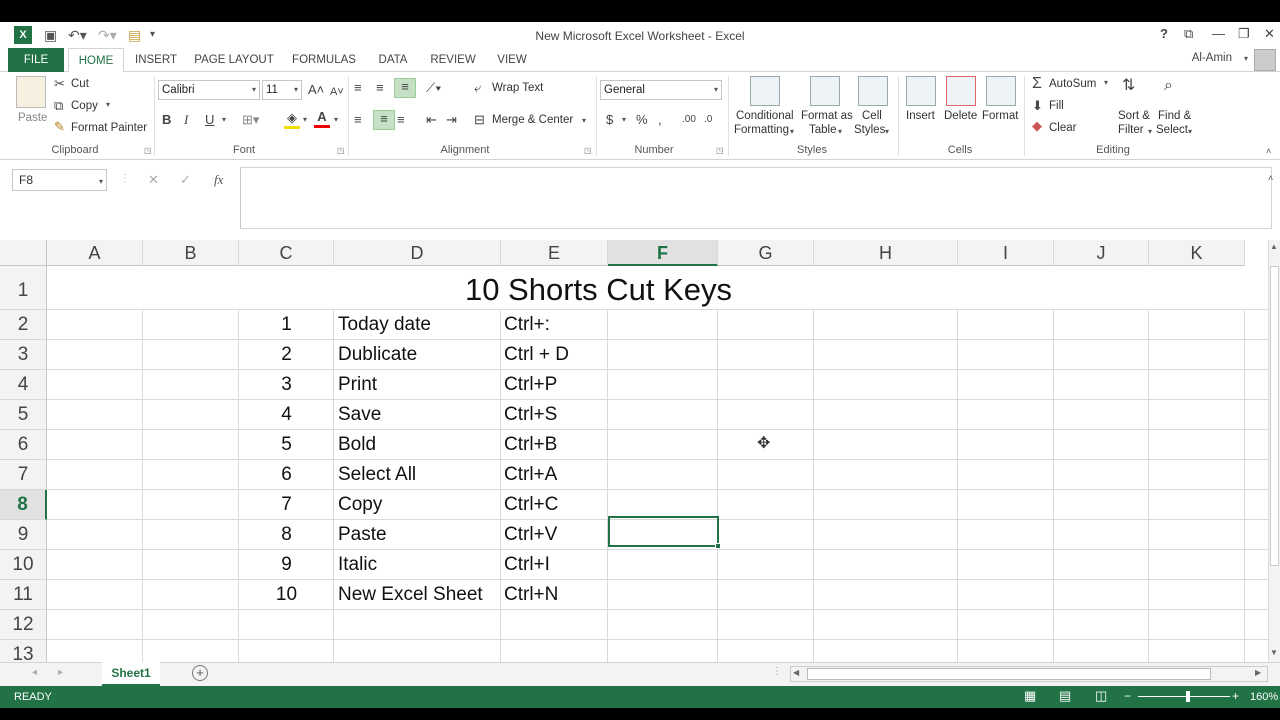 The height and width of the screenshot is (720, 1280). Describe the element at coordinates (642, 120) in the screenshot. I see `percent-button: %` at that location.